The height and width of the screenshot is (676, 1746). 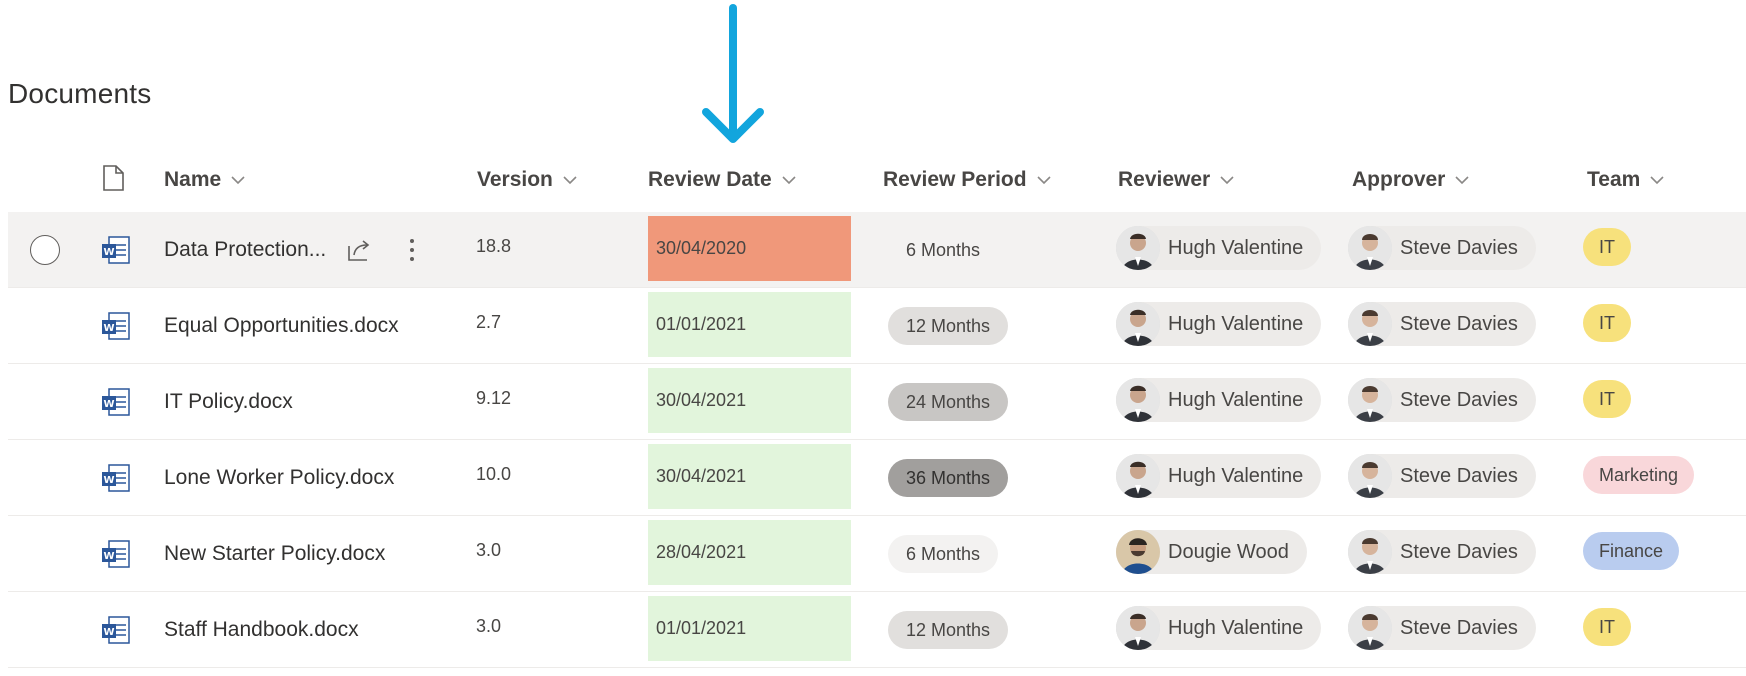 I want to click on row-actions, so click(x=381, y=250).